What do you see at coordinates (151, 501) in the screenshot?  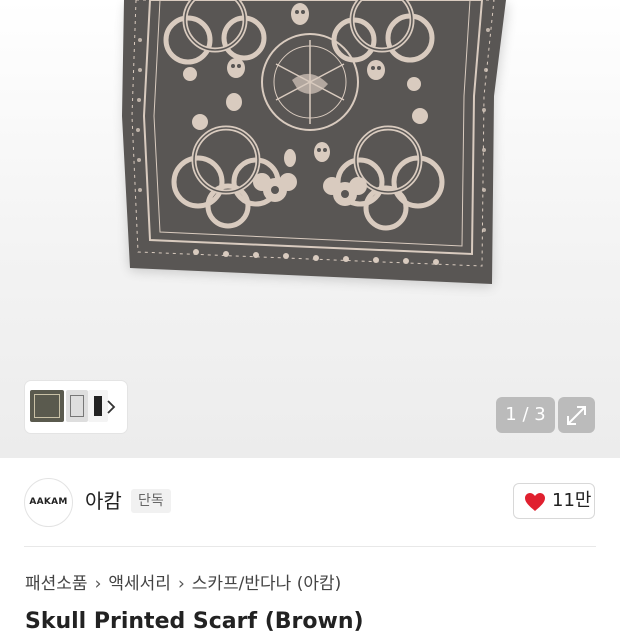 I see `exclusive-badge: 단독` at bounding box center [151, 501].